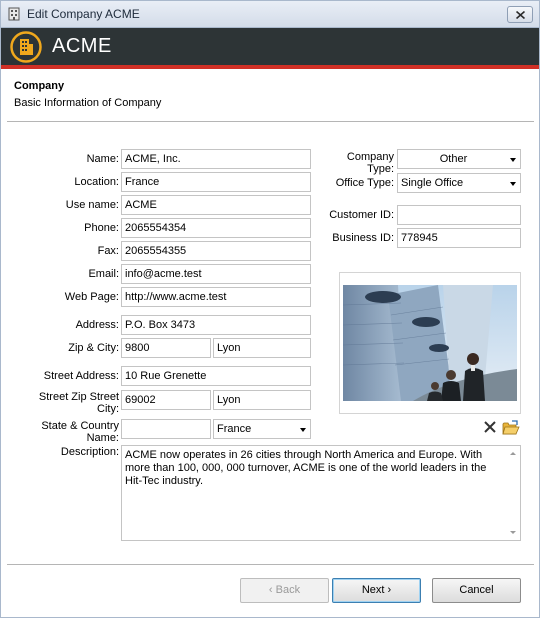  Describe the element at coordinates (81, 376) in the screenshot. I see `street-address-label: Street Address:` at that location.